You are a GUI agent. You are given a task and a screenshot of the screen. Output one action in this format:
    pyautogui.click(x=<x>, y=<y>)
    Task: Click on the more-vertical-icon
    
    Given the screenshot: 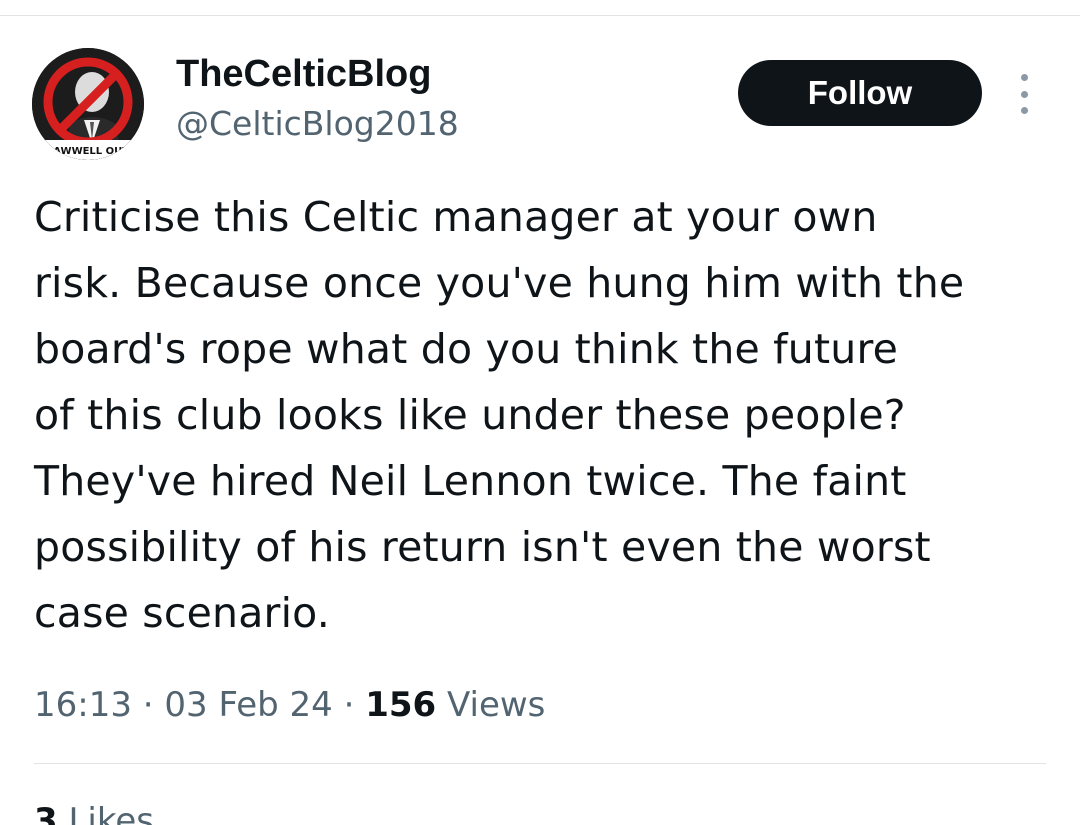 What is the action you would take?
    pyautogui.click(x=1024, y=94)
    